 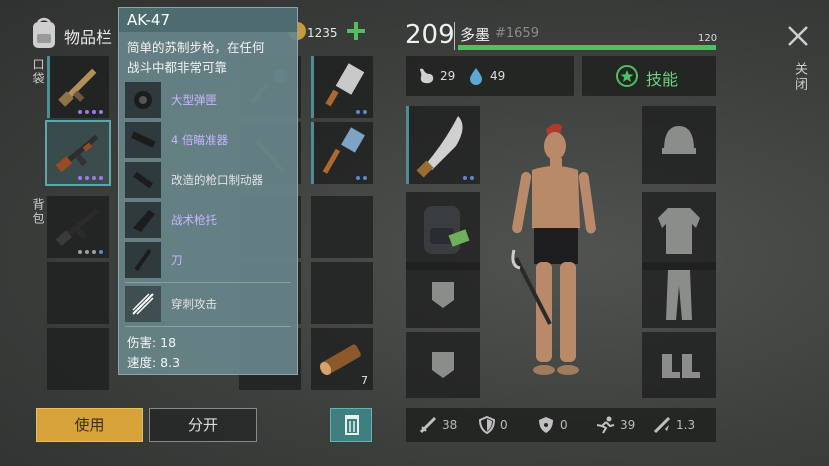 I want to click on radiation-stat: 0, so click(x=552, y=425).